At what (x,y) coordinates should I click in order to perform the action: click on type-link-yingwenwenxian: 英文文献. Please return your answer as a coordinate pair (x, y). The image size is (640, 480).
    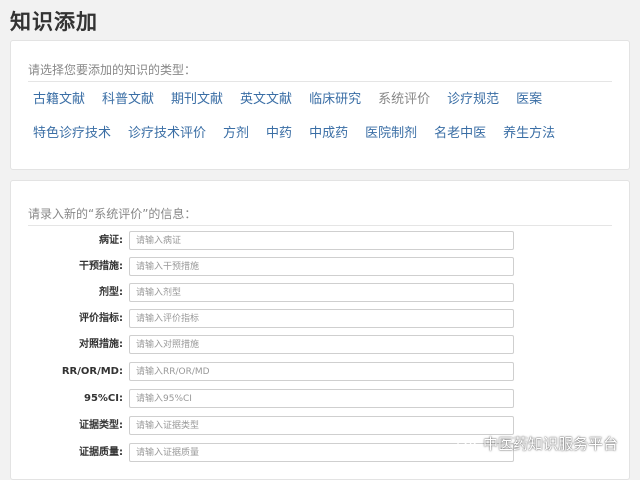
    Looking at the image, I should click on (266, 100).